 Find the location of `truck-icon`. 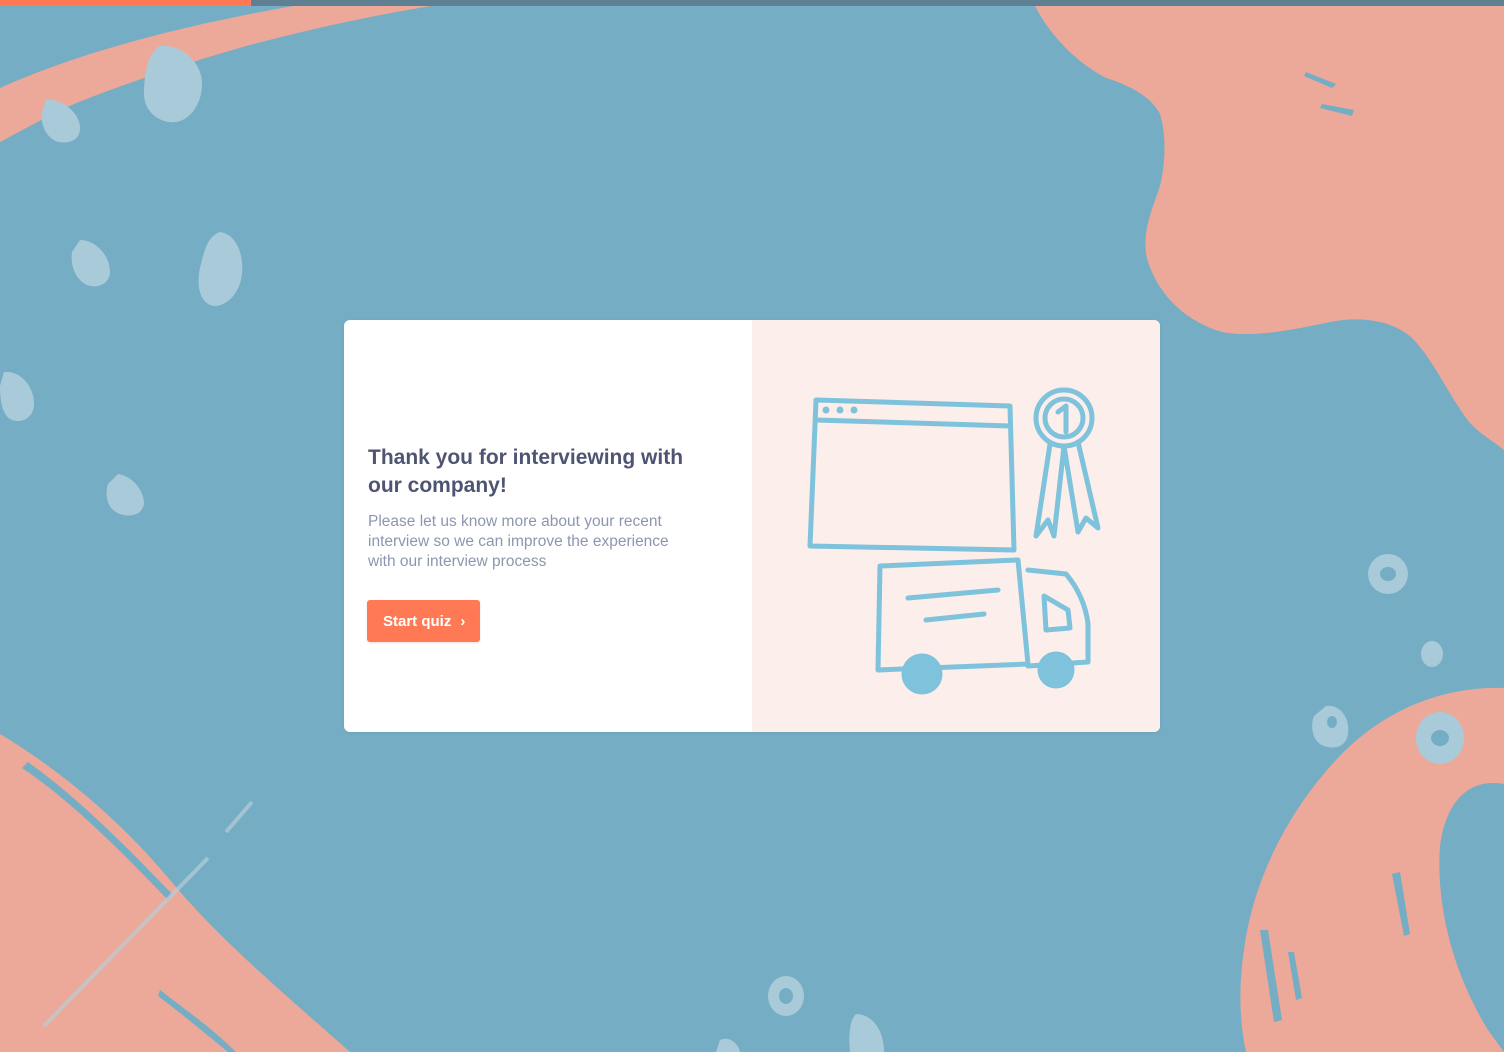

truck-icon is located at coordinates (983, 626).